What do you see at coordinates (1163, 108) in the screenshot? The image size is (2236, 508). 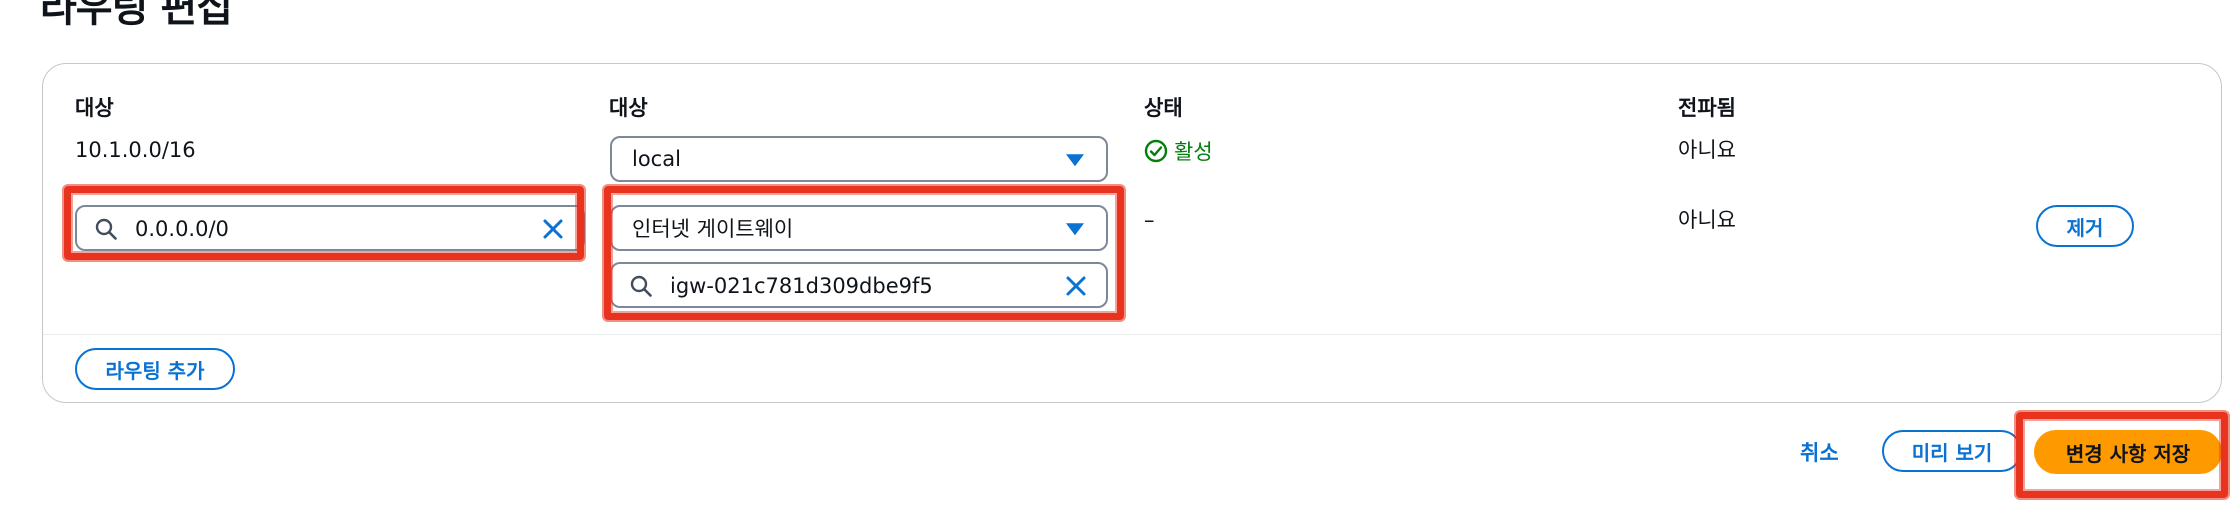 I see `column-header-status: 상태` at bounding box center [1163, 108].